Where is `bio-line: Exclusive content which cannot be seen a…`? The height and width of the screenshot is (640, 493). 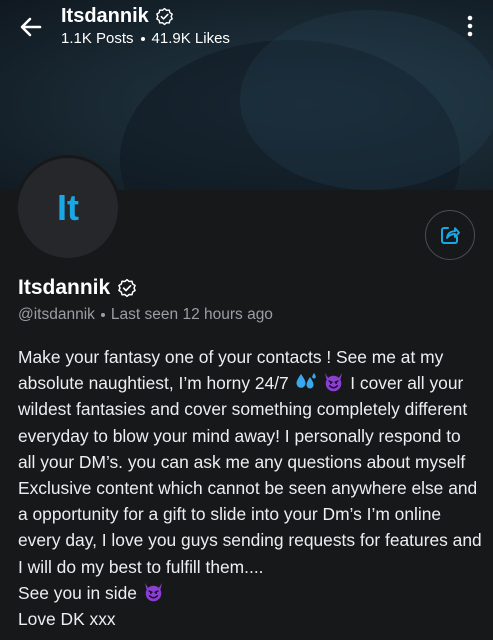 bio-line: Exclusive content which cannot be seen a… is located at coordinates (248, 488).